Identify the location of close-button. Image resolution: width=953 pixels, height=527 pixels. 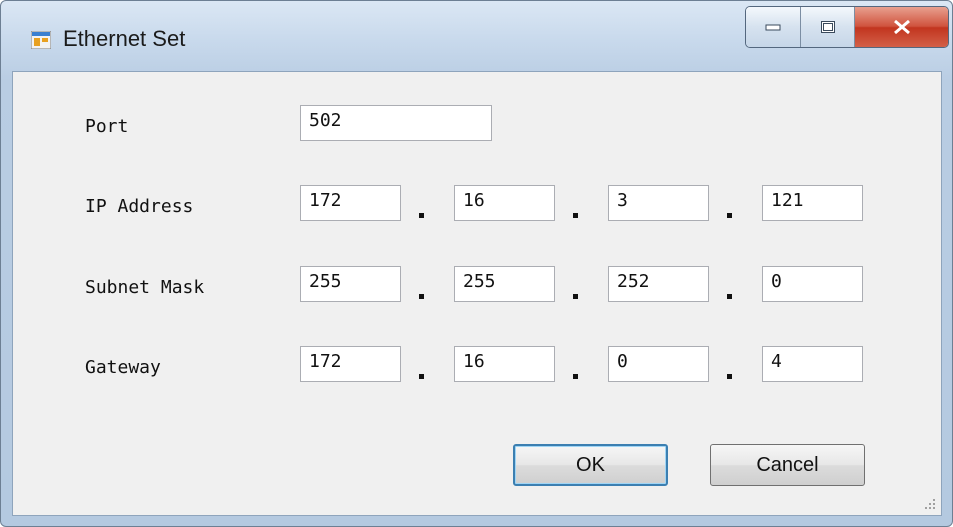
(901, 27).